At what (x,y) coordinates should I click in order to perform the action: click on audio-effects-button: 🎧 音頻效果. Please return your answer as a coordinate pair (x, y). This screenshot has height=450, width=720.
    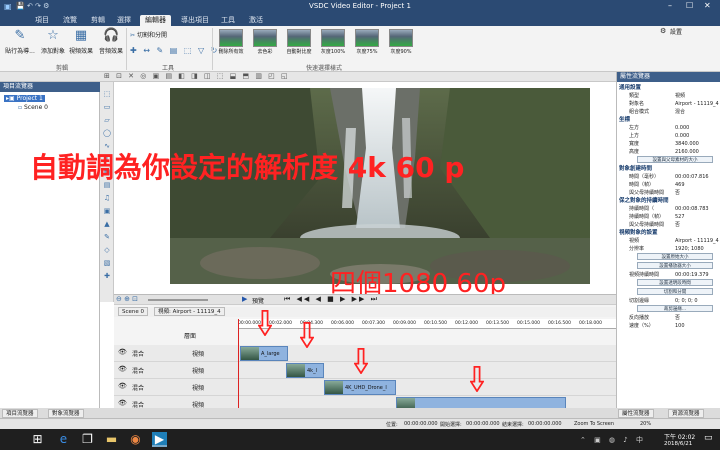
    Looking at the image, I should click on (111, 41).